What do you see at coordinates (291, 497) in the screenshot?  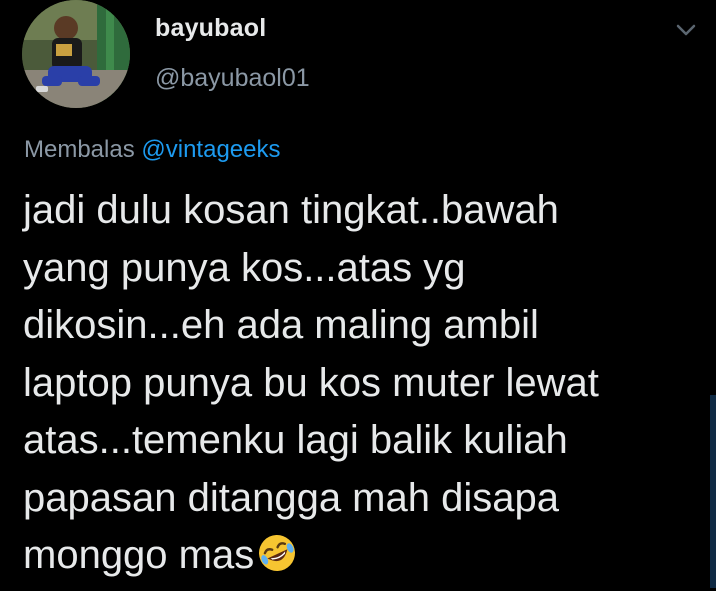 I see `tweet-text-line: papasan ditangga mah disapa` at bounding box center [291, 497].